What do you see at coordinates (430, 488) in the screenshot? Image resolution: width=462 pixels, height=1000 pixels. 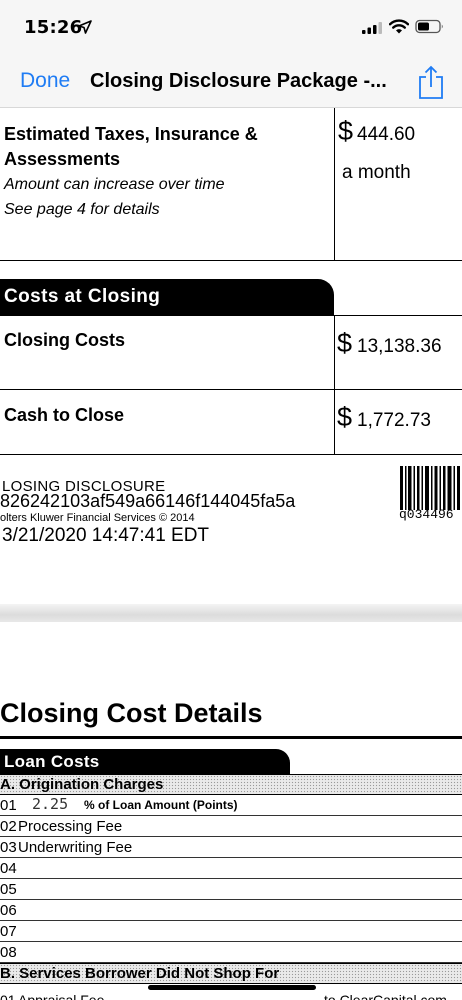 I see `barcode-image` at bounding box center [430, 488].